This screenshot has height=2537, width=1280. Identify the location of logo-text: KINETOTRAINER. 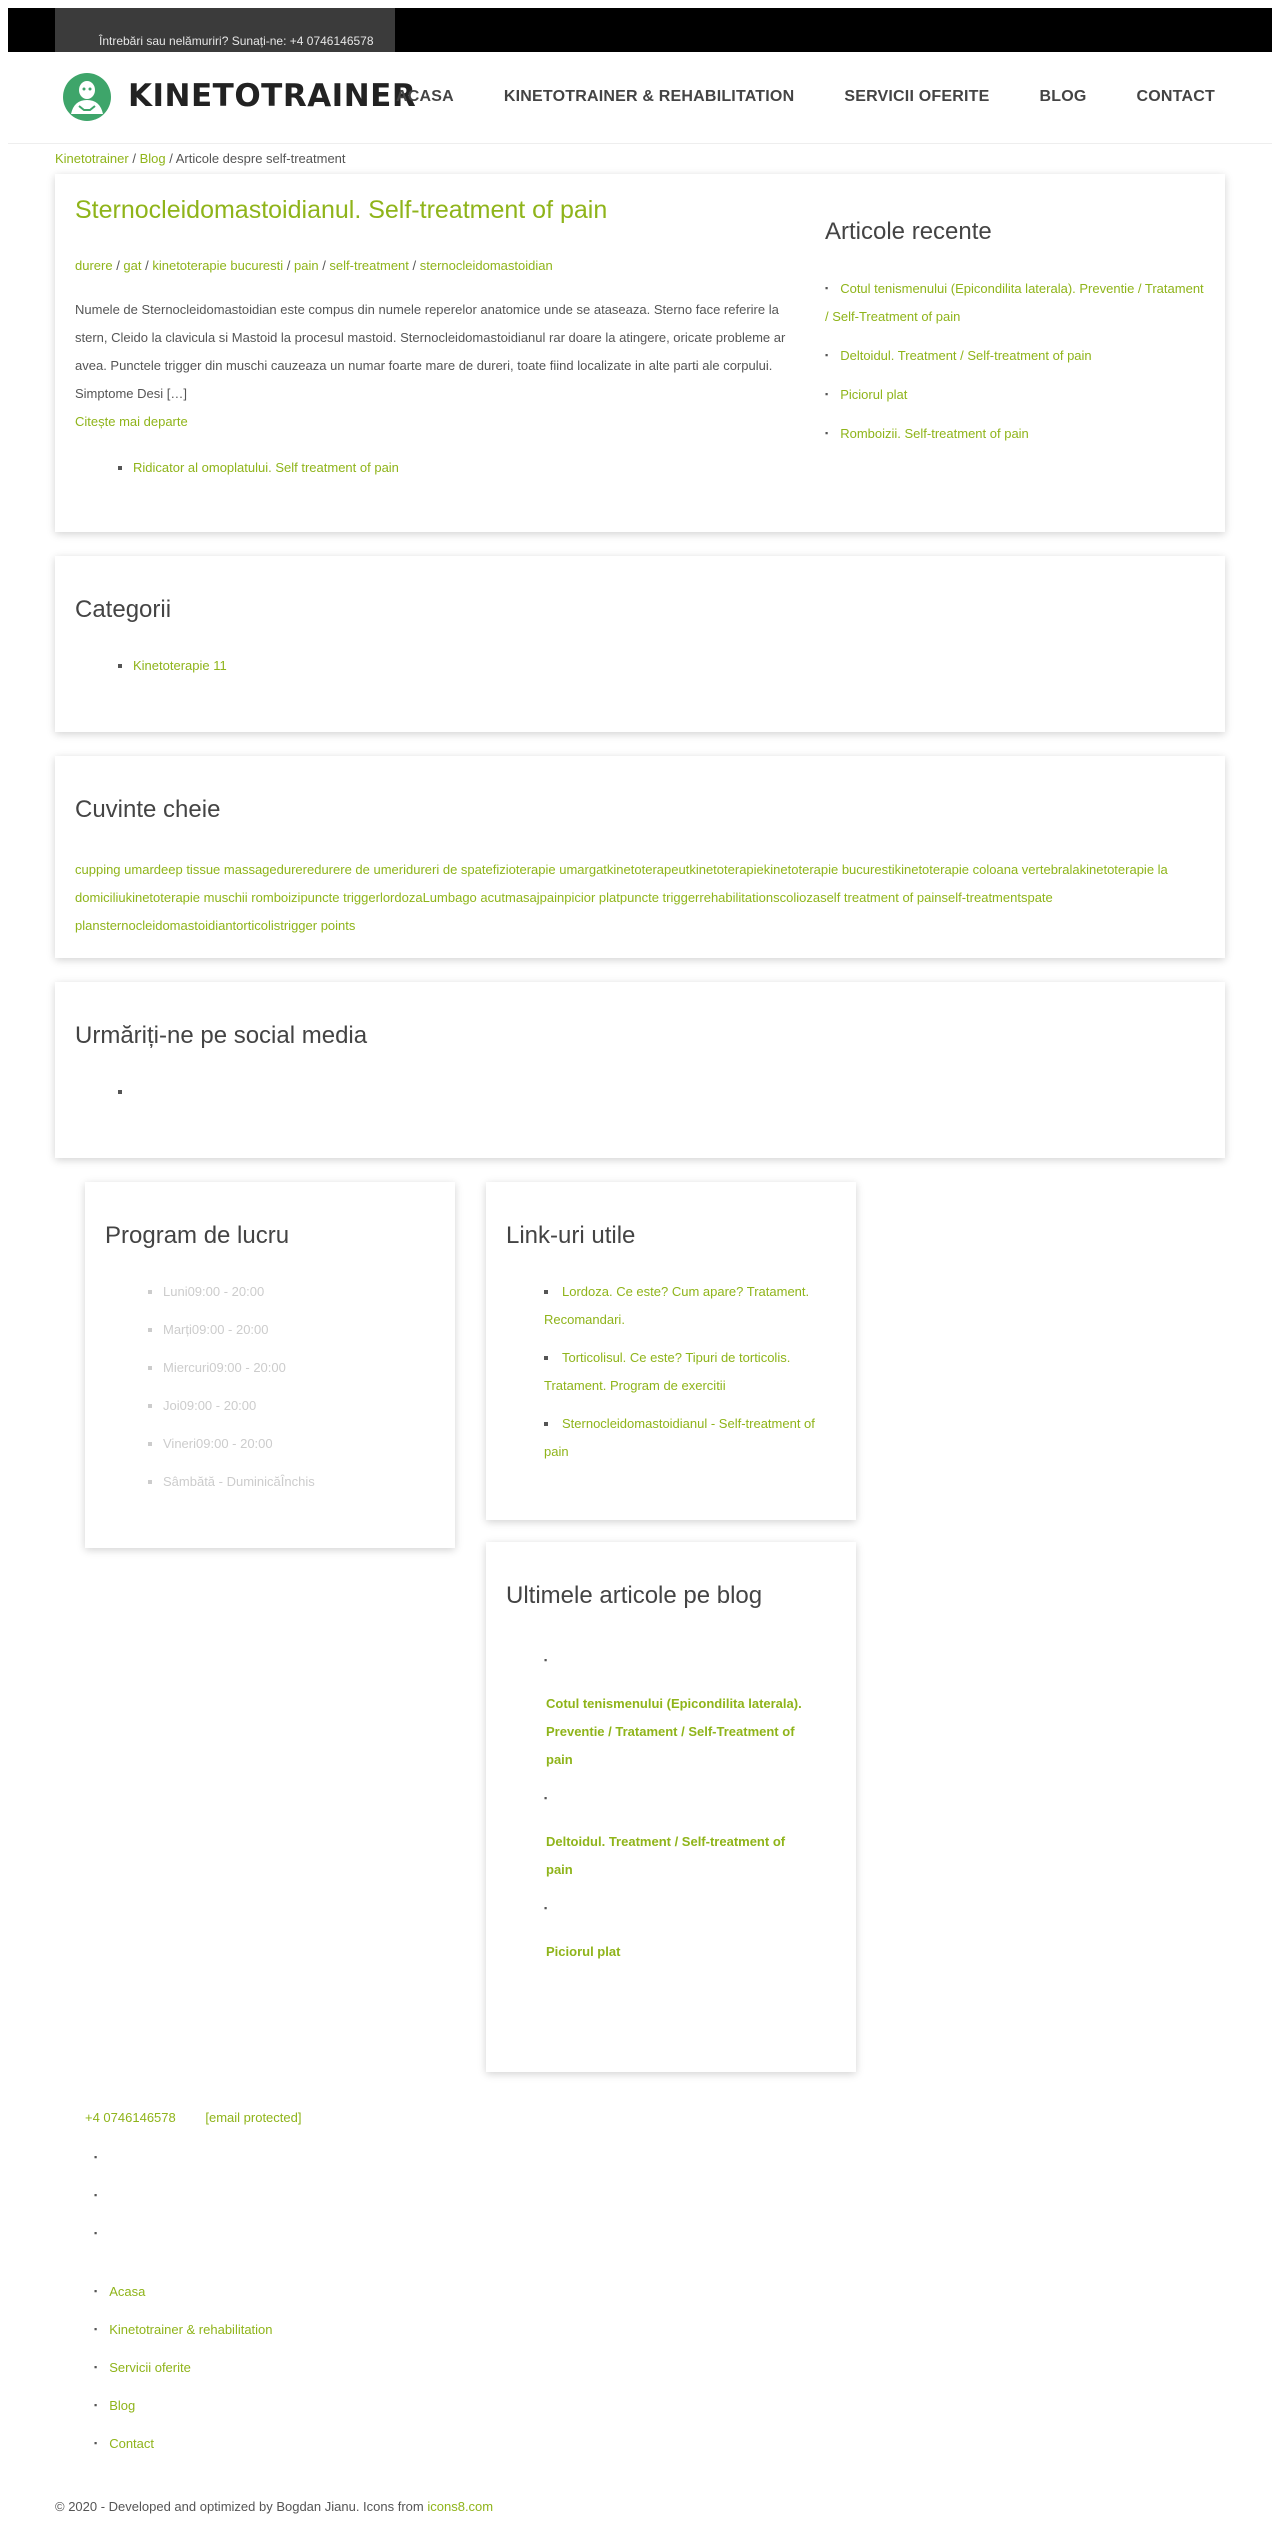
(272, 96).